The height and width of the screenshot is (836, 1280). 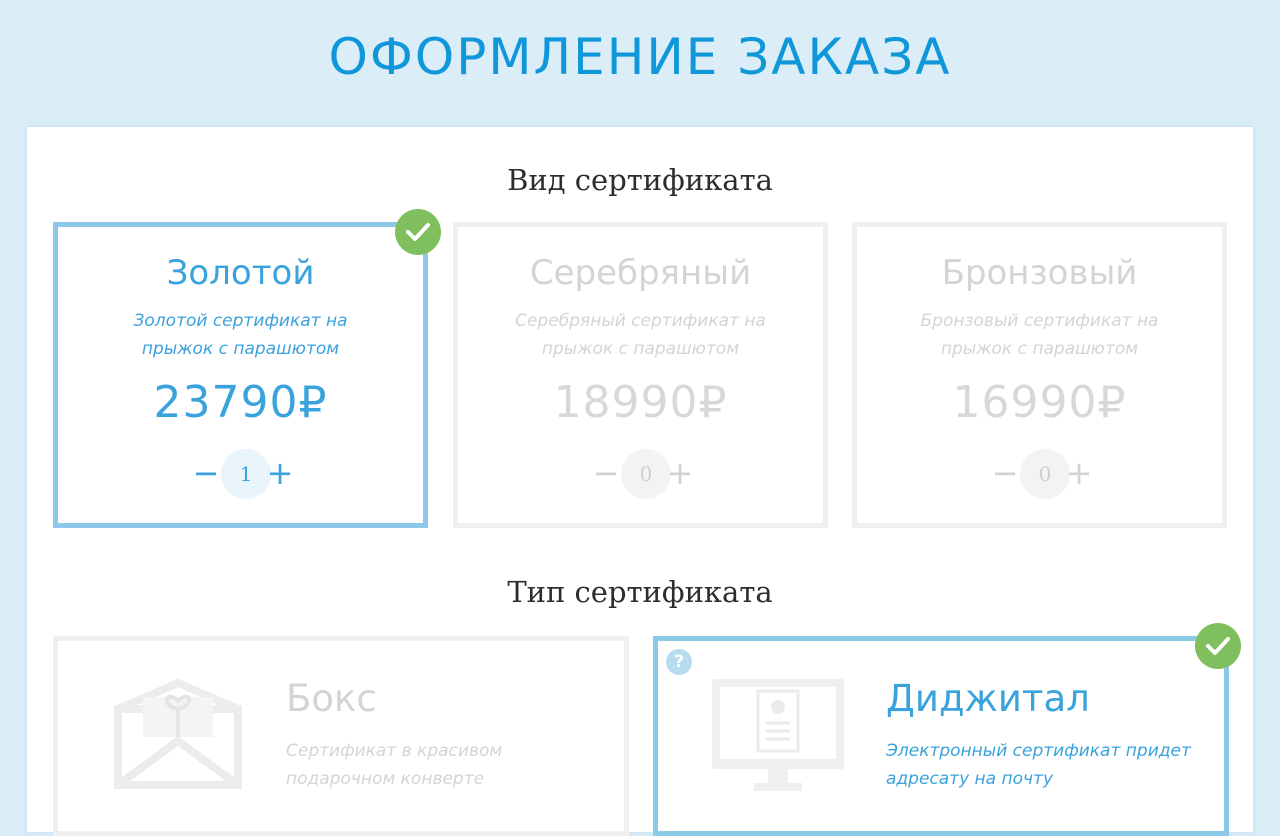 I want to click on type-section-title: Тип сертификата, so click(x=640, y=592).